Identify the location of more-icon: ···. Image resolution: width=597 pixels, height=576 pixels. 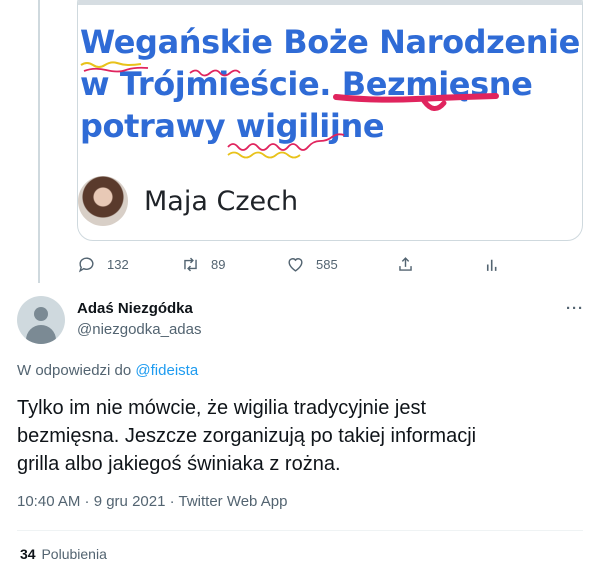
(575, 308).